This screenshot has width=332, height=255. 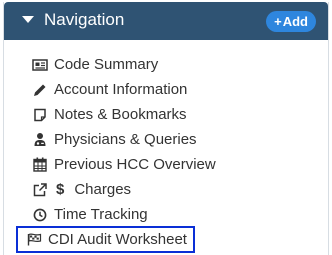 I want to click on nav-item-label: Code Summary, so click(x=106, y=64).